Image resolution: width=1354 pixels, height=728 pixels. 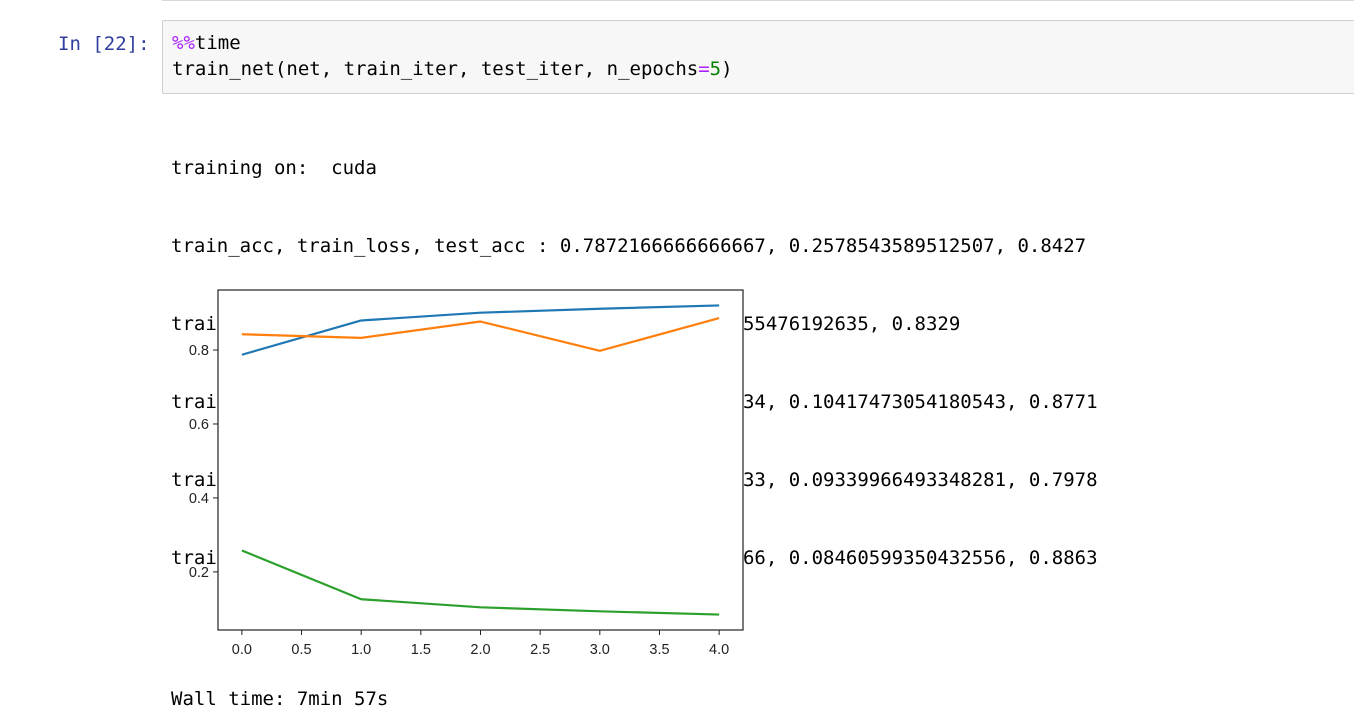 I want to click on cell-top-divider, so click(x=758, y=0).